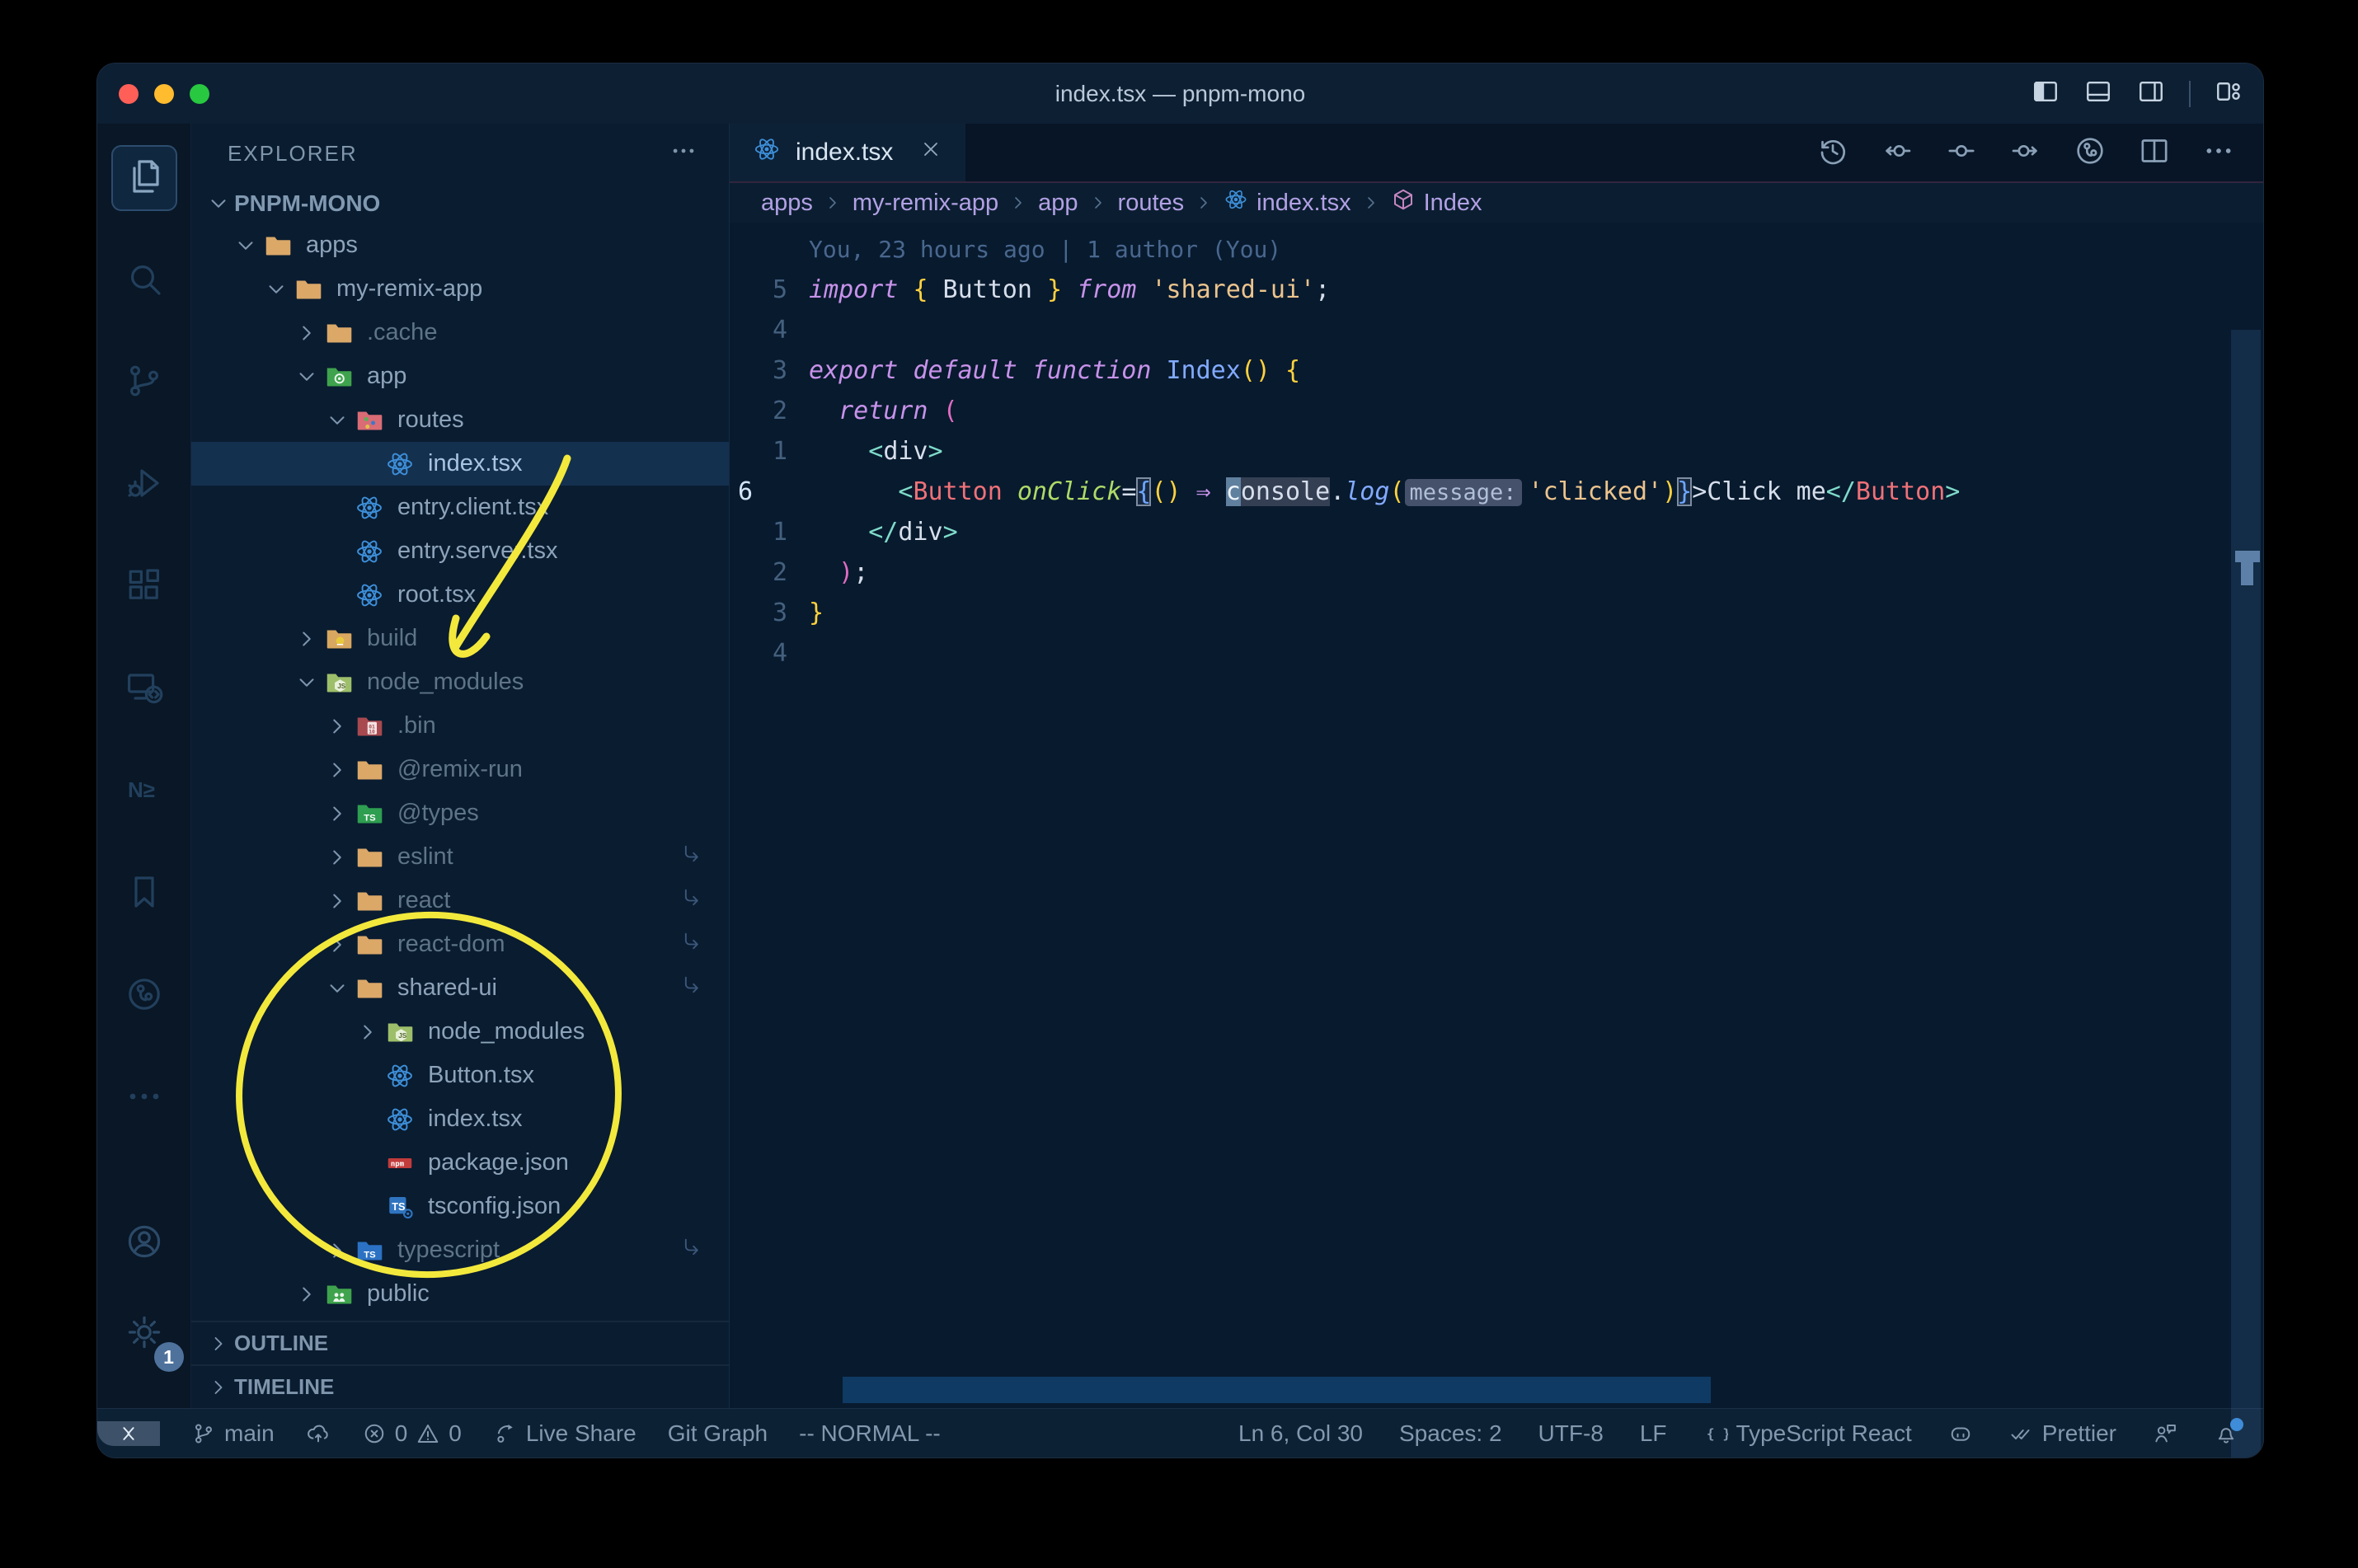 This screenshot has width=2358, height=1568. I want to click on toolbar-nav-node-icon, so click(1962, 152).